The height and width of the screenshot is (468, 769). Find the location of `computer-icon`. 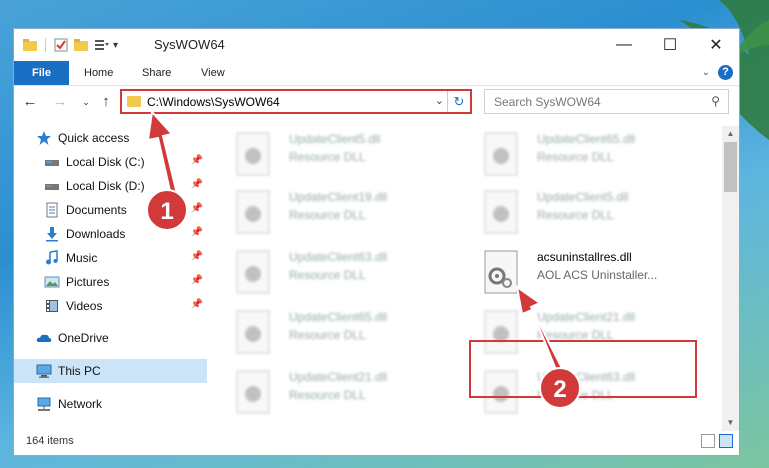

computer-icon is located at coordinates (44, 371).